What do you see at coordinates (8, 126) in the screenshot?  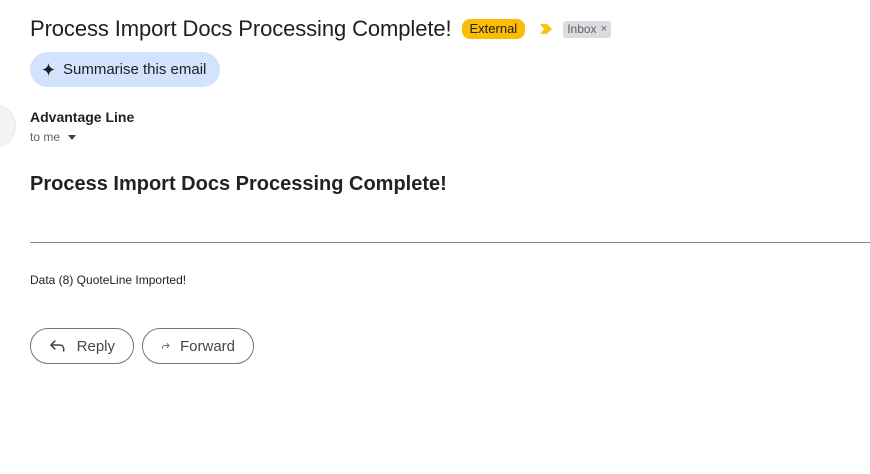 I see `avatar` at bounding box center [8, 126].